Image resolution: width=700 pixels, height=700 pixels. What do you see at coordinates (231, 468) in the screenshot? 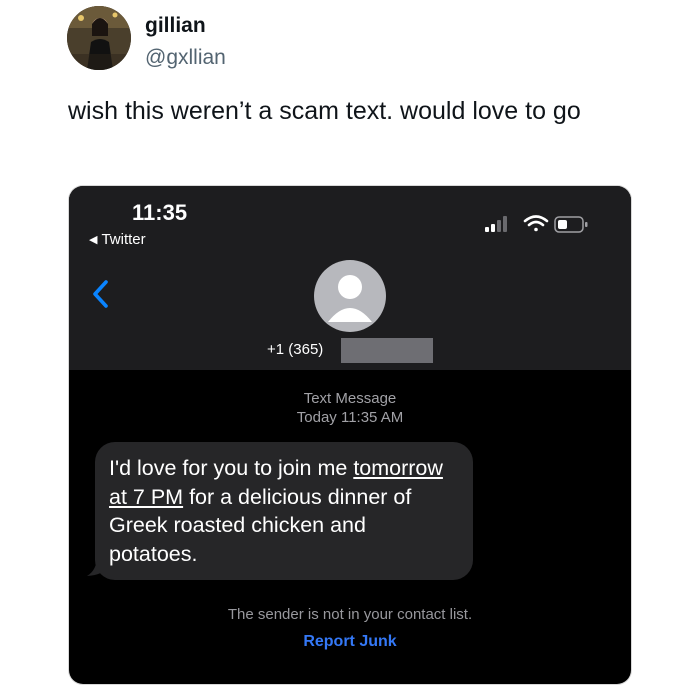
I see `message-text: I'd love for you to join me` at bounding box center [231, 468].